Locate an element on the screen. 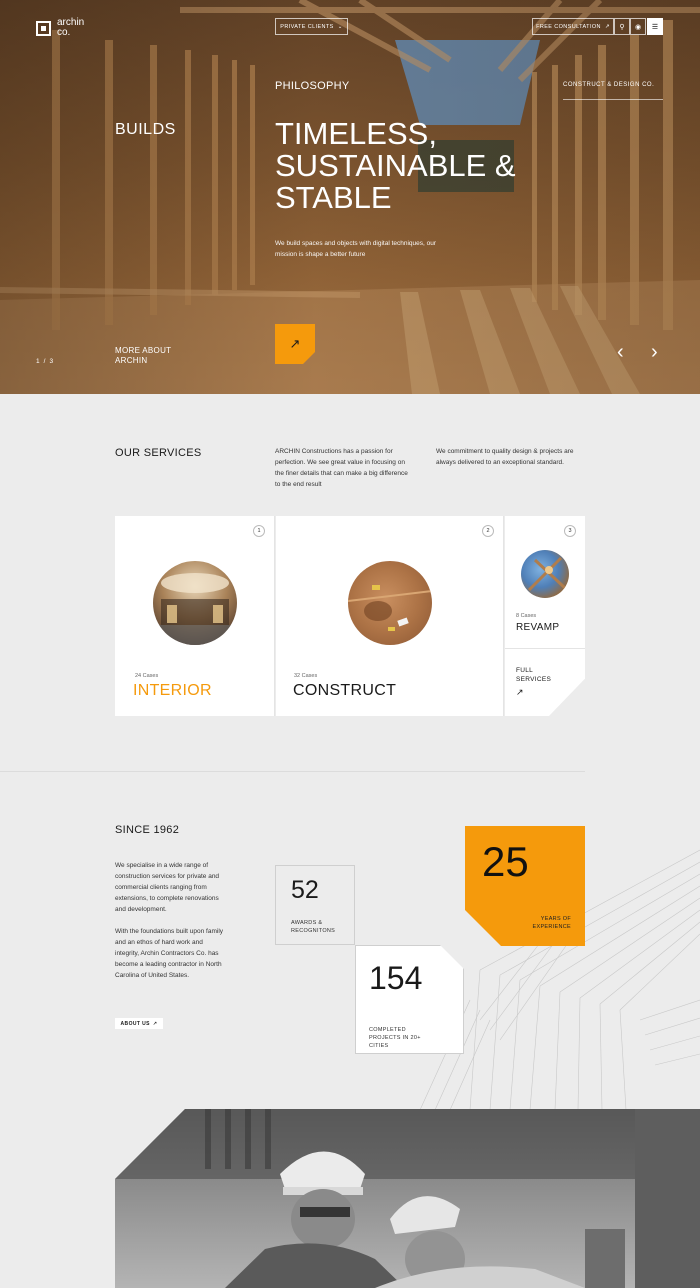 This screenshot has height=1288, width=700. stat-label: YEARS OF EXPERIENCE is located at coordinates (551, 923).